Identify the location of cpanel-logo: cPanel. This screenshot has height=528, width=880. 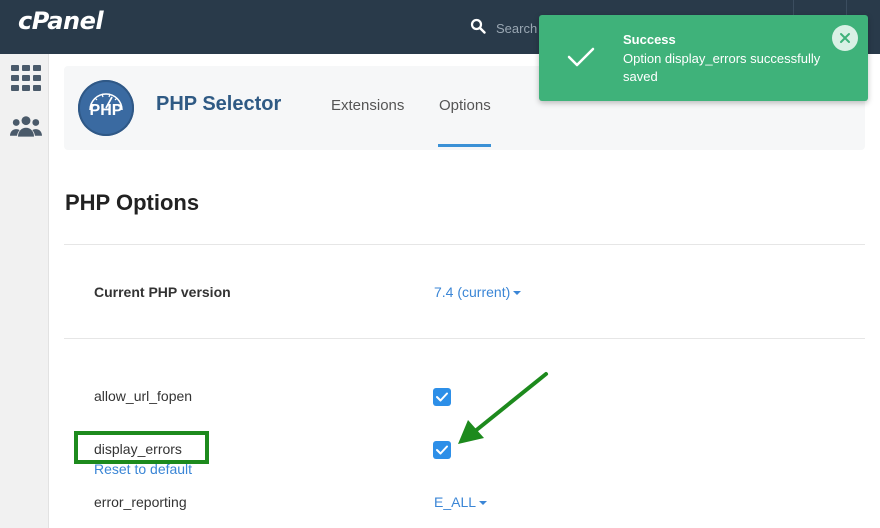
(61, 21).